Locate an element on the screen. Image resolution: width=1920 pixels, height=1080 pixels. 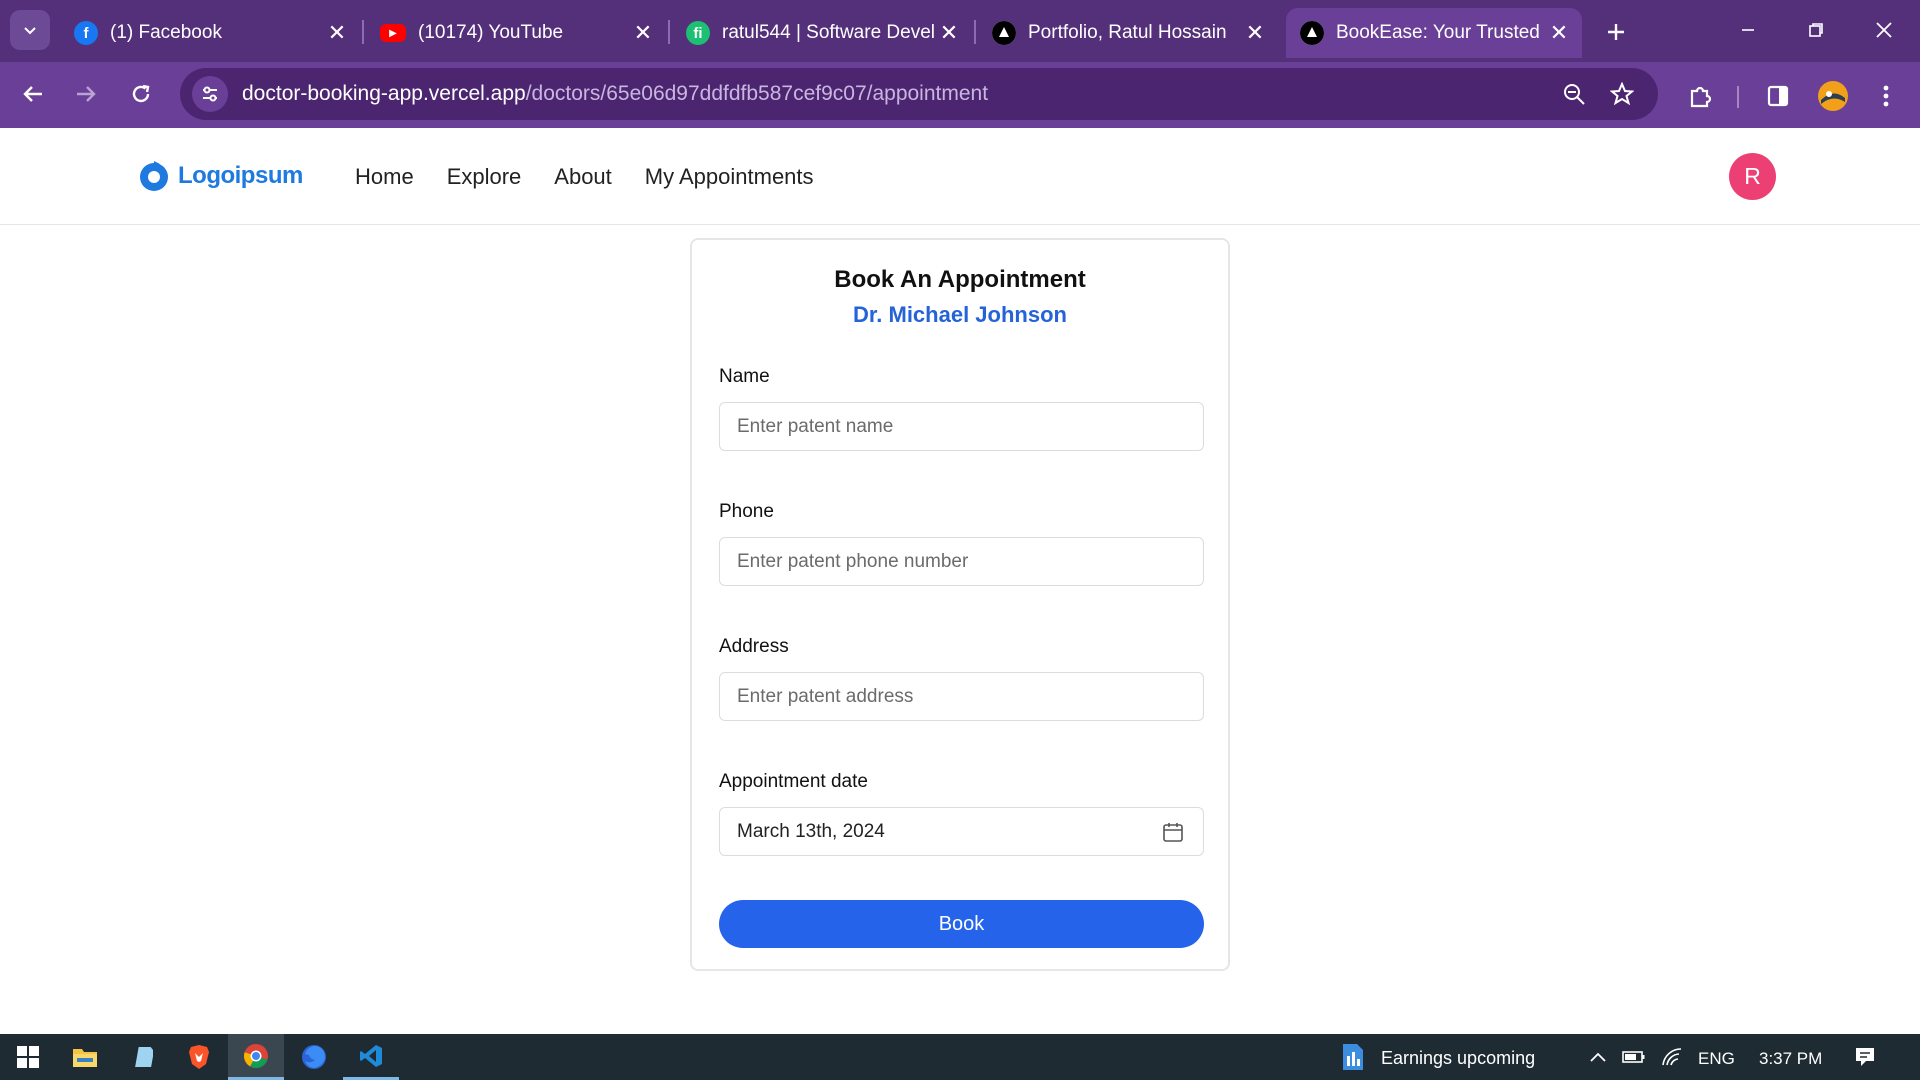
puzzle-icon is located at coordinates (1701, 97).